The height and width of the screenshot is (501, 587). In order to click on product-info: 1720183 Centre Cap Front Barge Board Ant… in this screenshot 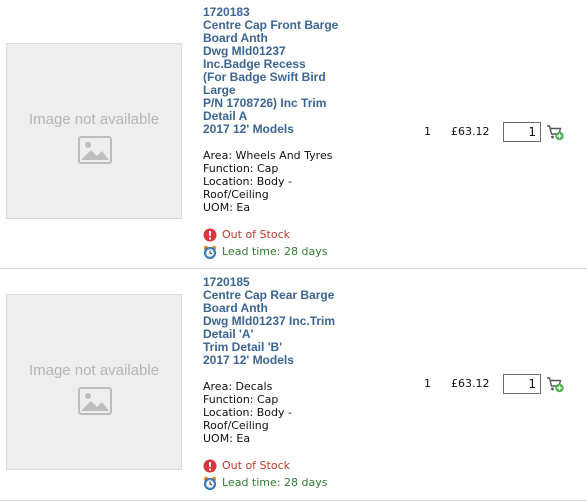, I will do `click(283, 133)`.